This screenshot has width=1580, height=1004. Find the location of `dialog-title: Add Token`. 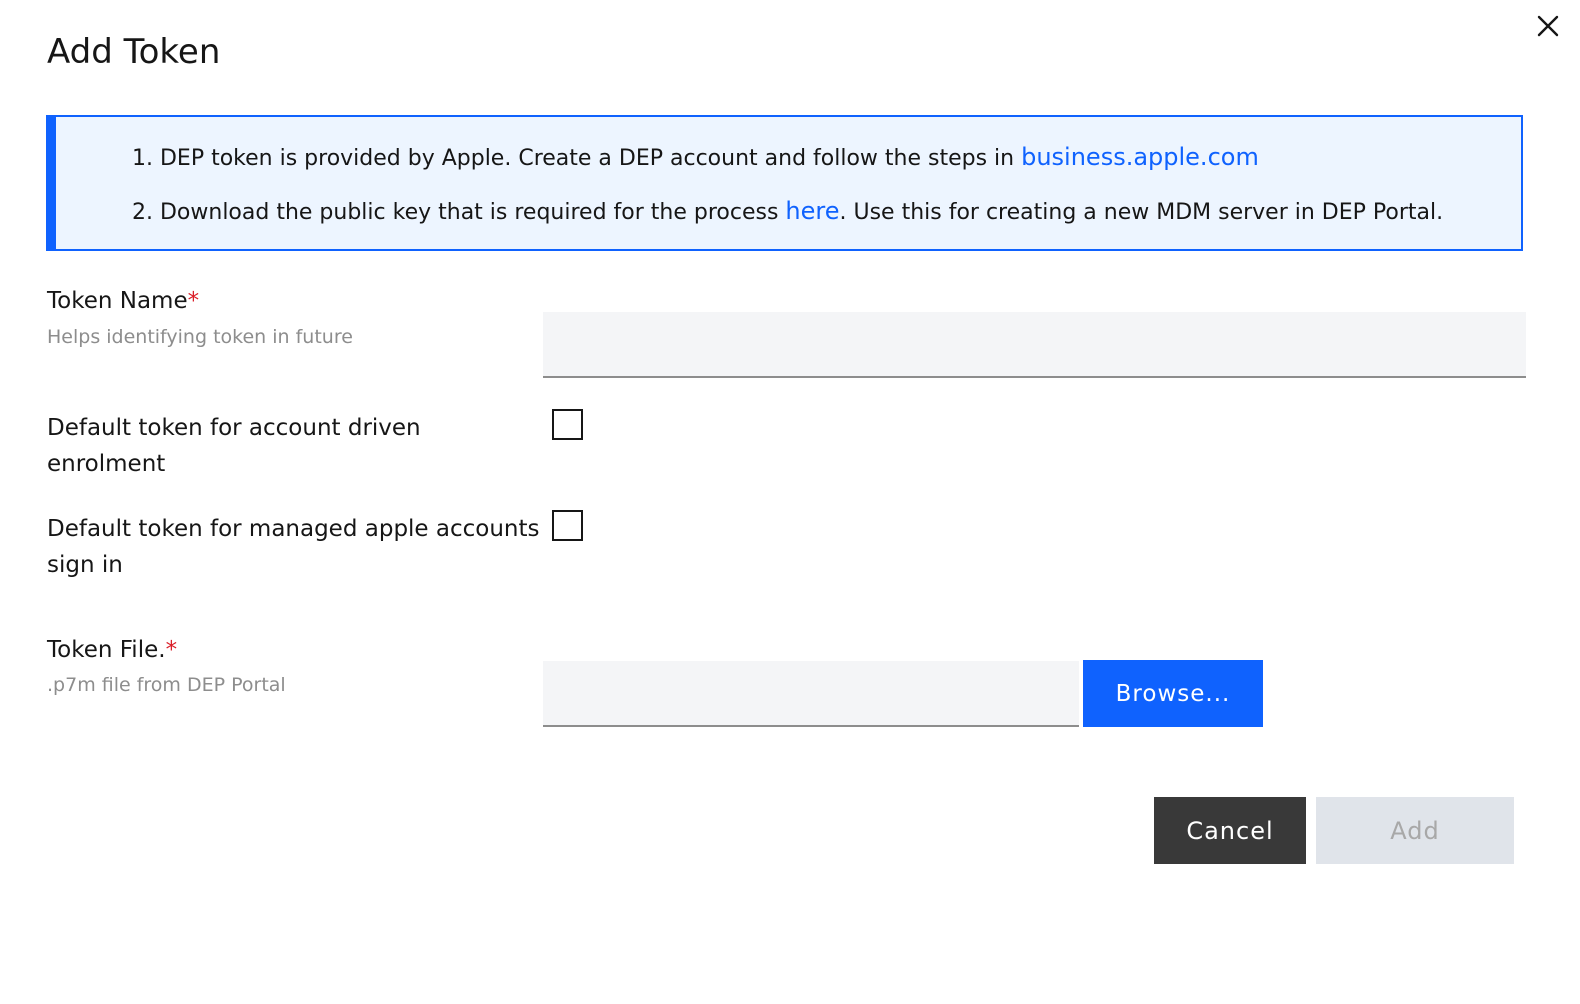

dialog-title: Add Token is located at coordinates (134, 52).